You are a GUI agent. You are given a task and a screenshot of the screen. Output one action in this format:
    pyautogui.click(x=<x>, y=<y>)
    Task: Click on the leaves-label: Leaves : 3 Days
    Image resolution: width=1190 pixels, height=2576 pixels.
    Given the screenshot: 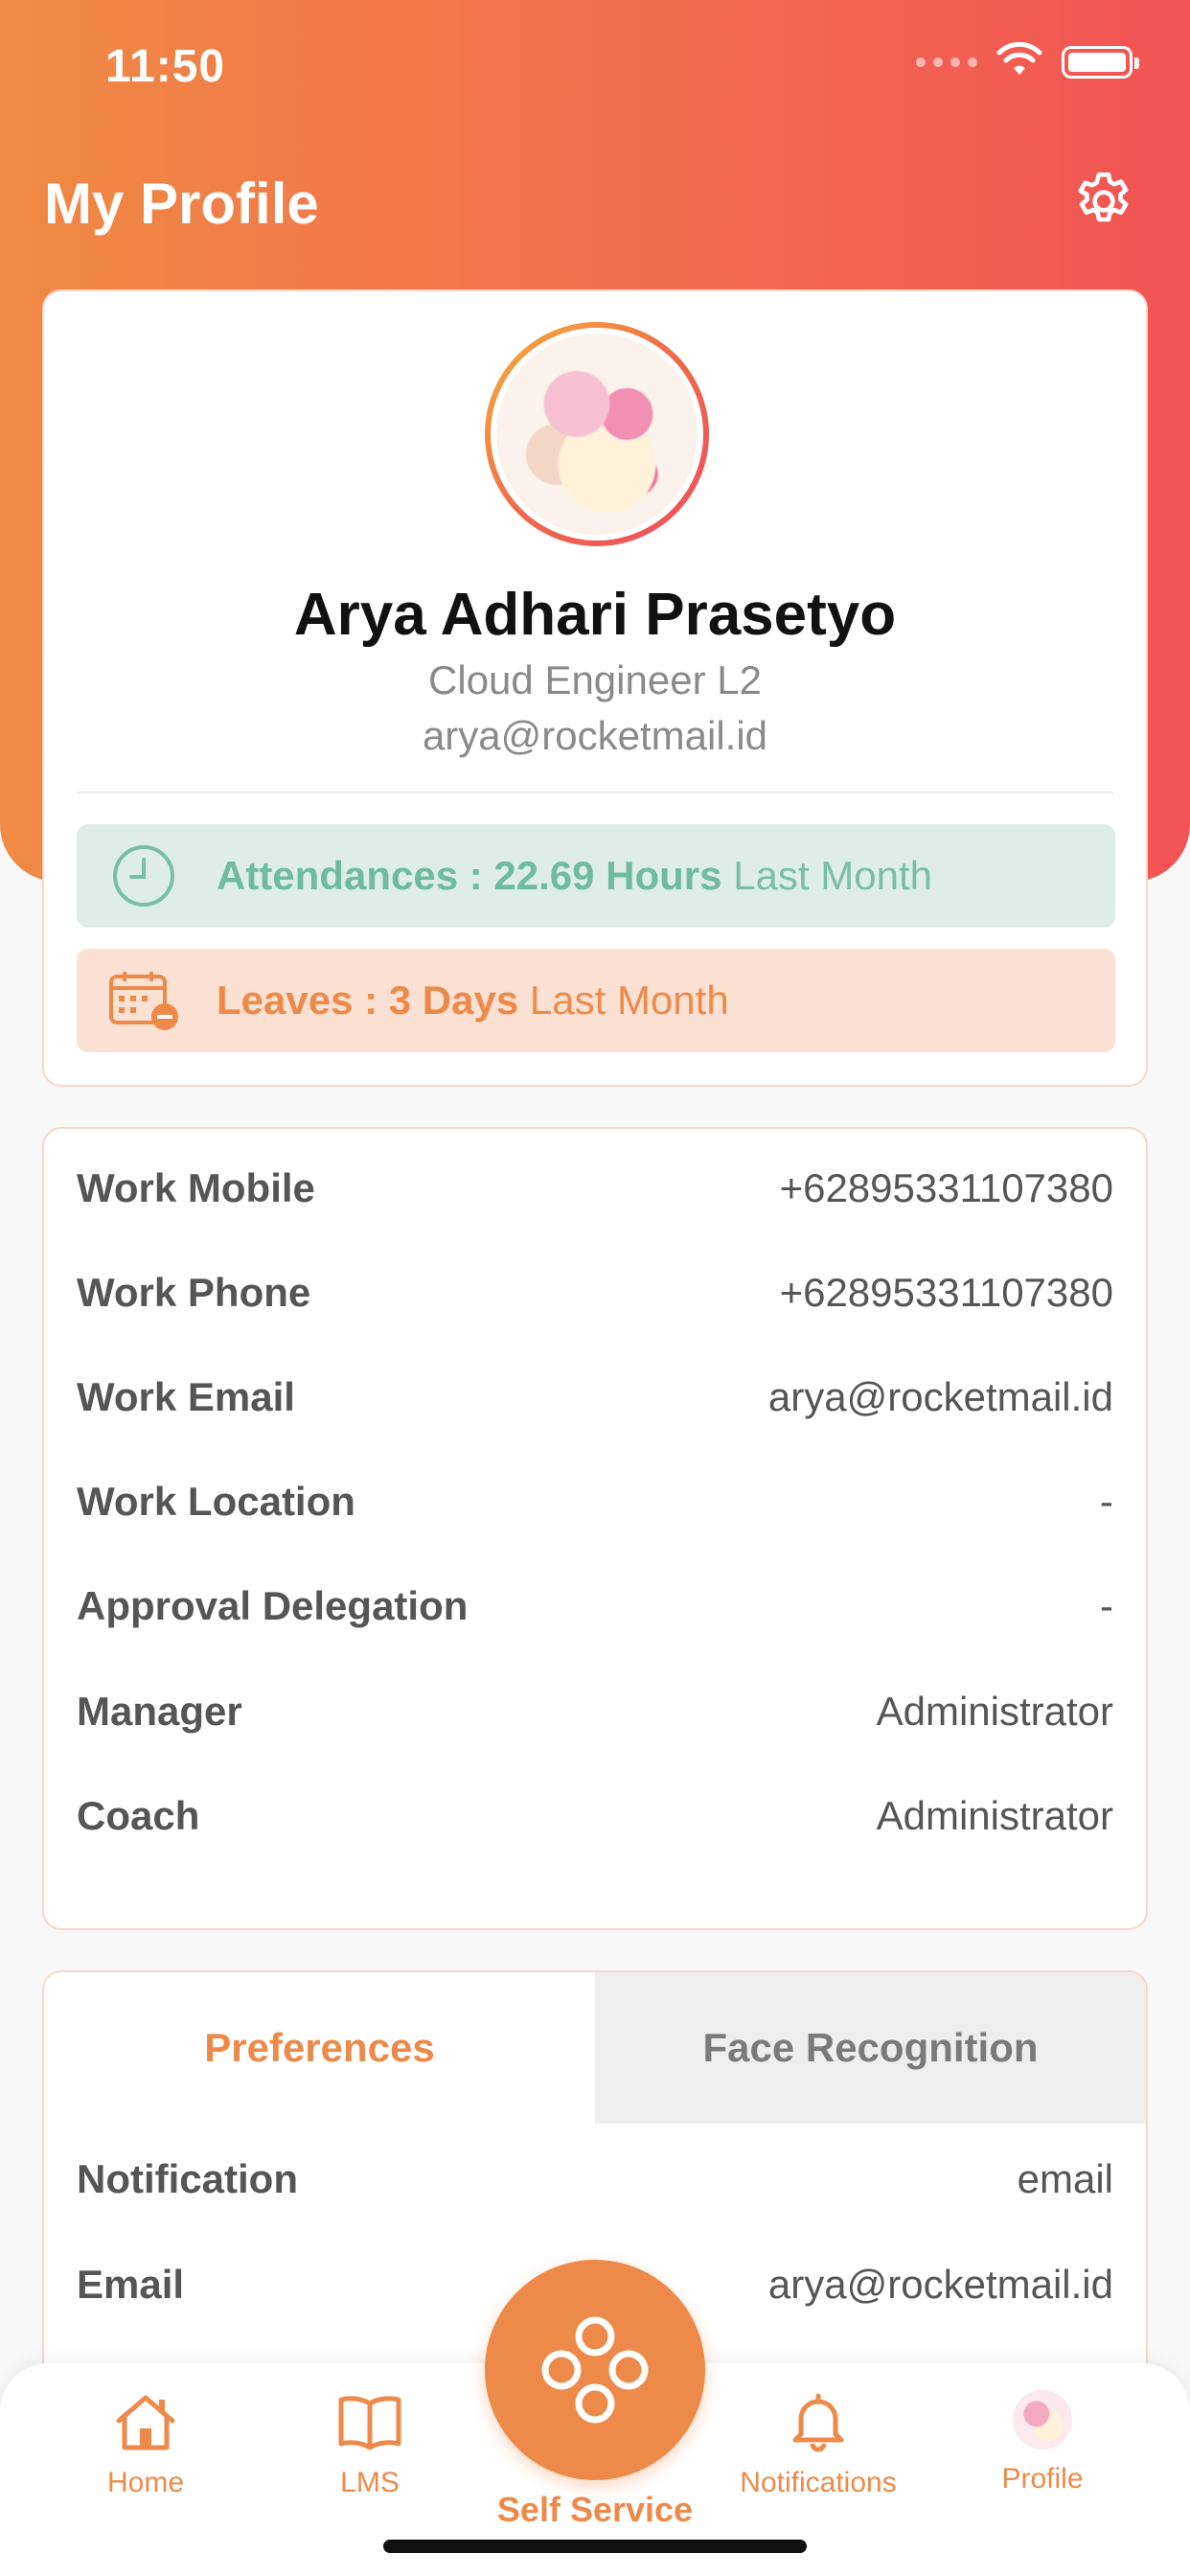 What is the action you would take?
    pyautogui.click(x=368, y=1000)
    